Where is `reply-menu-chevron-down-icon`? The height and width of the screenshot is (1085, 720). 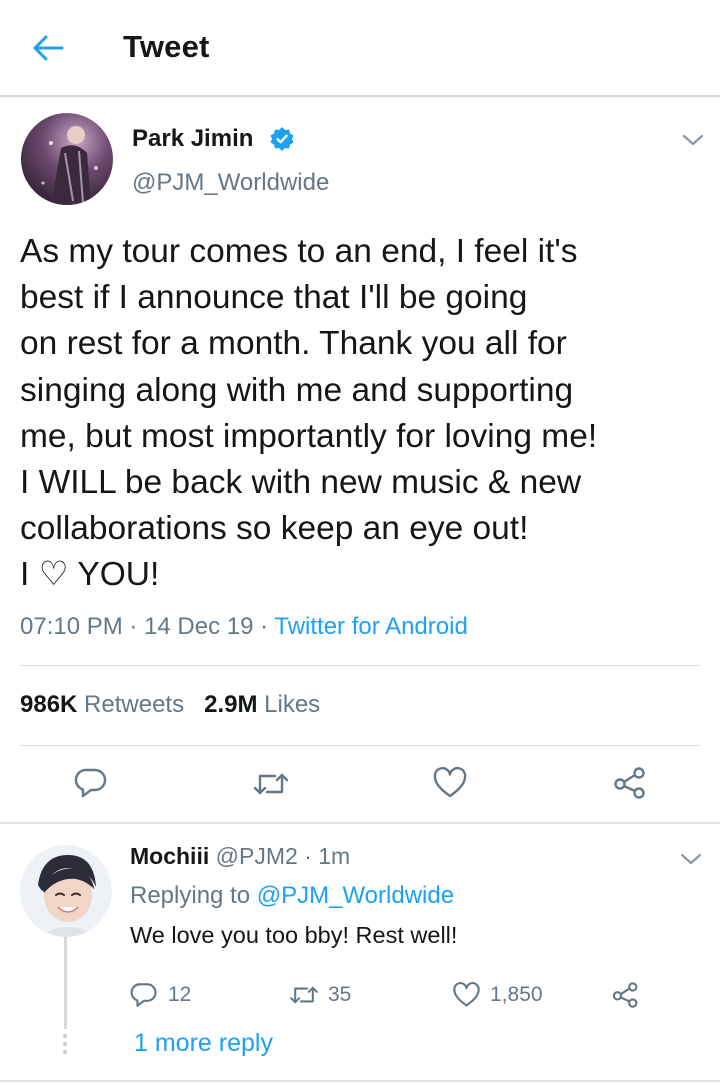
reply-menu-chevron-down-icon is located at coordinates (691, 859).